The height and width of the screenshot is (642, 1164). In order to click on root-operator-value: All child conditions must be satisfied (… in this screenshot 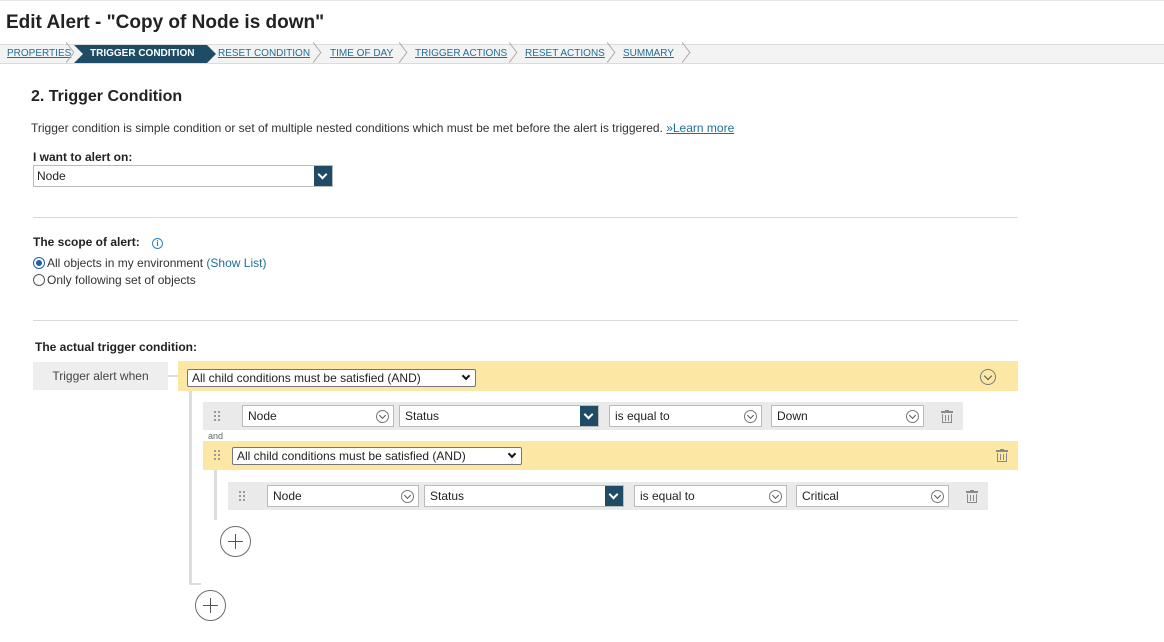, I will do `click(306, 378)`.